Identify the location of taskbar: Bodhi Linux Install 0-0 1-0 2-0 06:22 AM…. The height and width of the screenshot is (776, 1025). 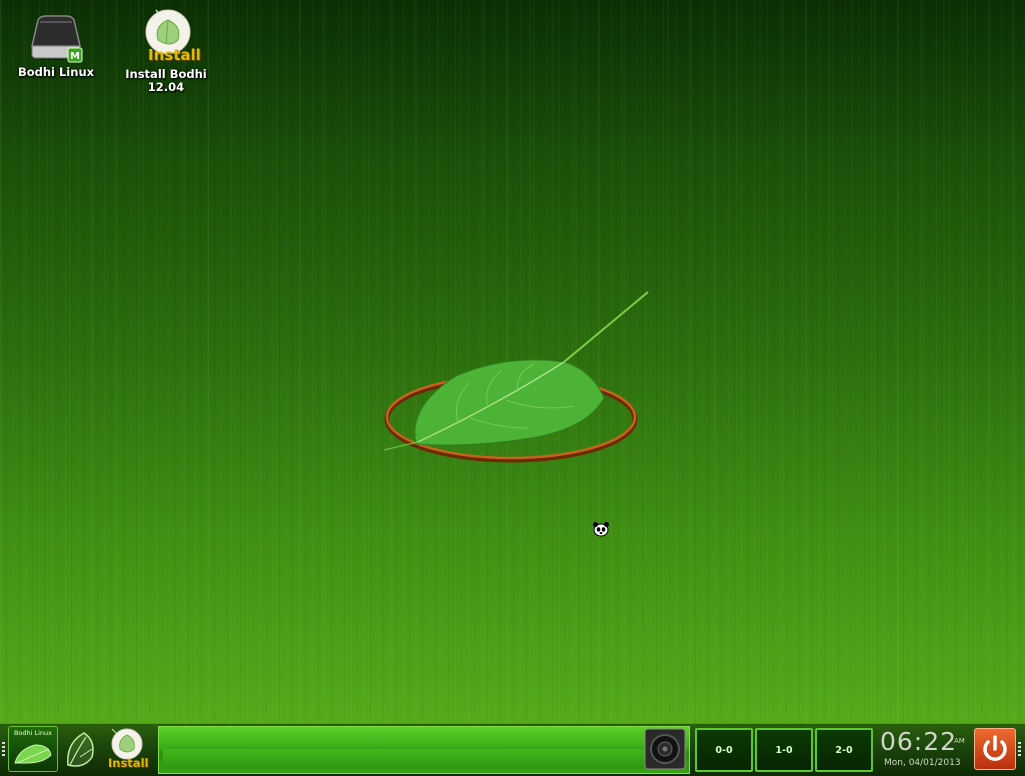
(512, 749).